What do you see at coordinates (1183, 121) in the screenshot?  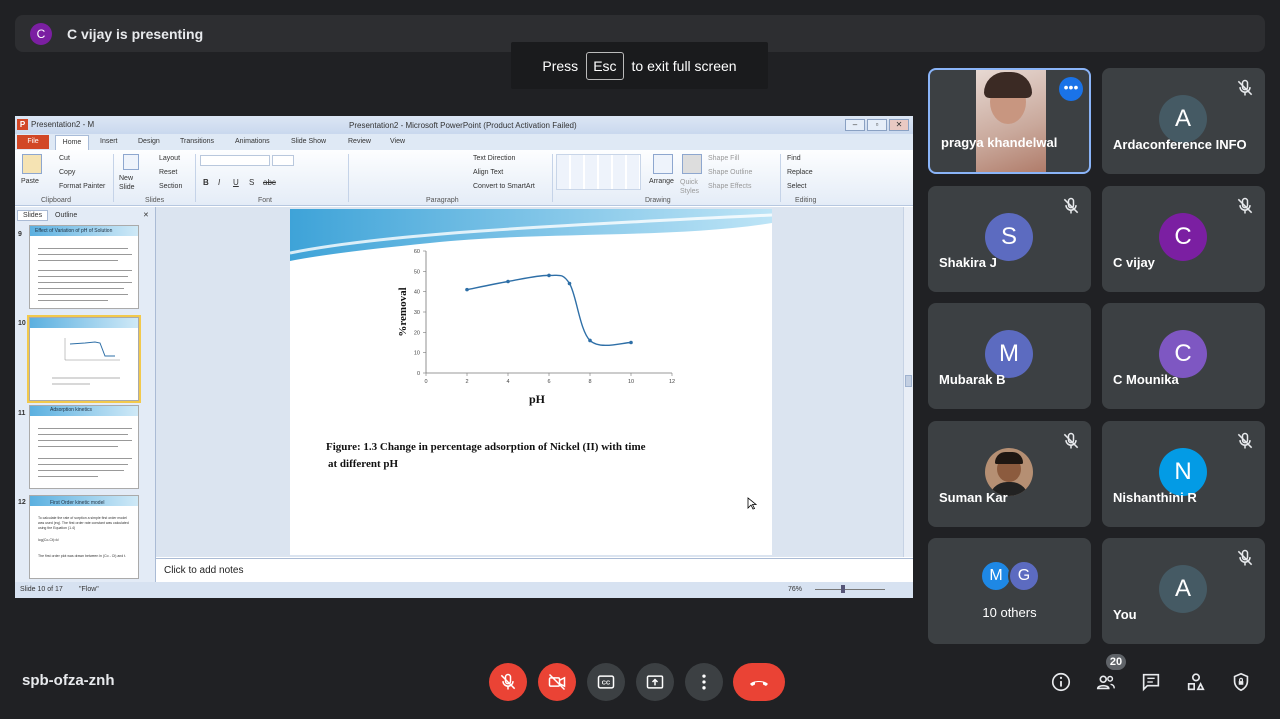 I see `participant-tile: A Ardaconference INFO` at bounding box center [1183, 121].